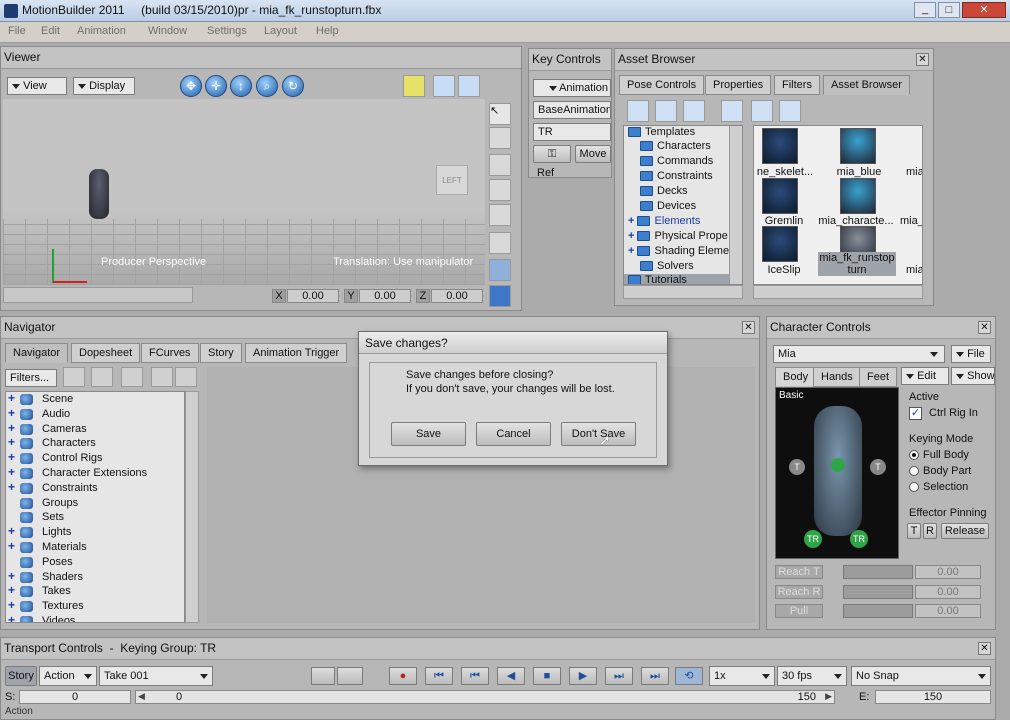 This screenshot has width=1010, height=720. Describe the element at coordinates (132, 377) in the screenshot. I see `lock-icon` at that location.